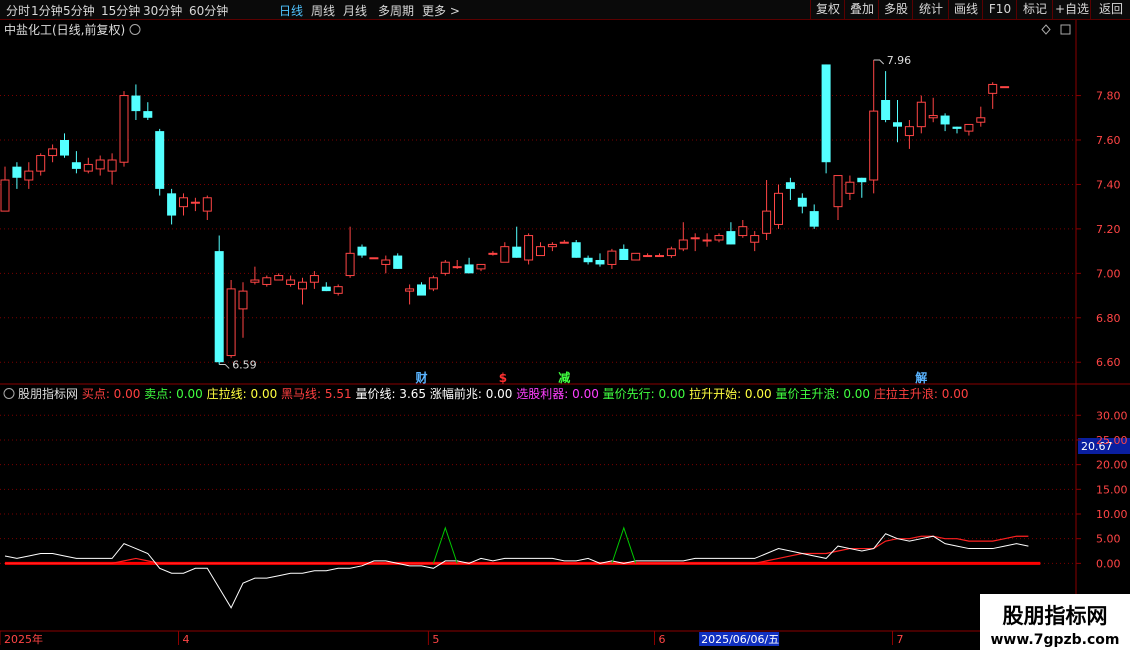 The image size is (1130, 650). I want to click on indicator-stat: 庄拉线: 0.00, so click(244, 393).